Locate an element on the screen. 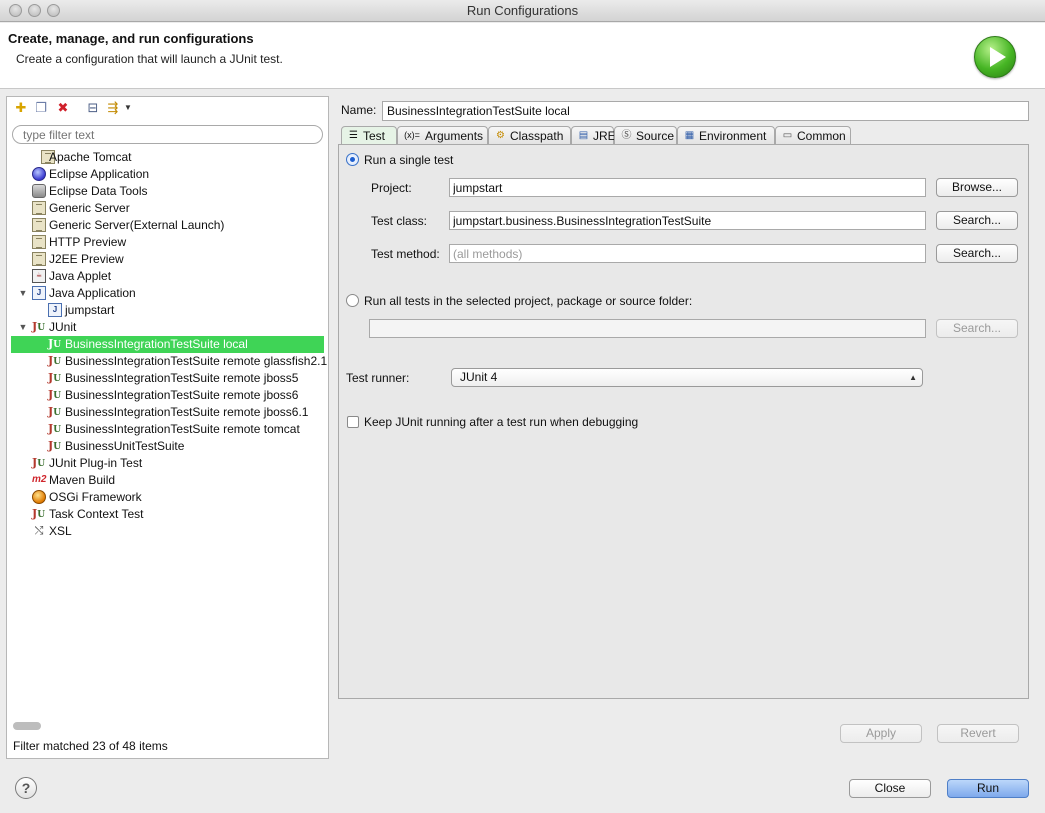 The width and height of the screenshot is (1045, 813). apply-button: Apply is located at coordinates (881, 733).